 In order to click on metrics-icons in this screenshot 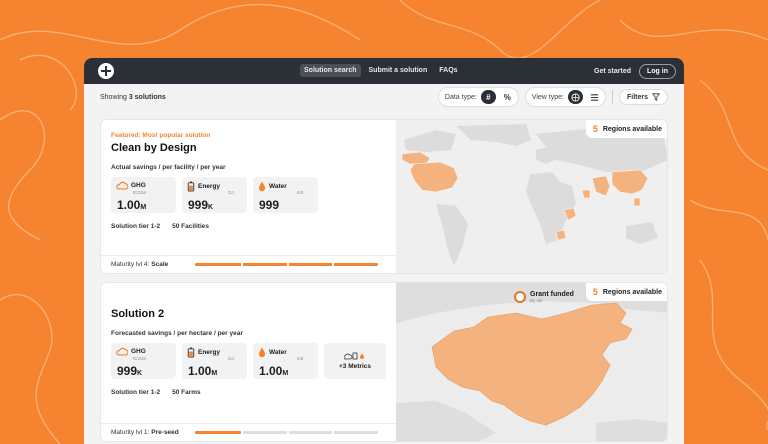, I will do `click(354, 356)`.